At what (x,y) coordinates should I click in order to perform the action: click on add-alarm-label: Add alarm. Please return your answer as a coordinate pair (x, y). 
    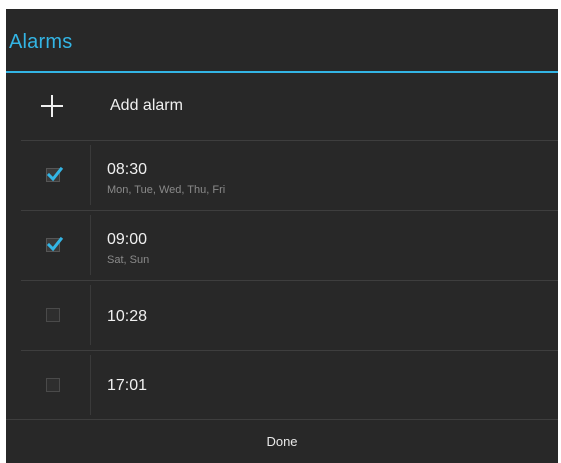
    Looking at the image, I should click on (146, 105).